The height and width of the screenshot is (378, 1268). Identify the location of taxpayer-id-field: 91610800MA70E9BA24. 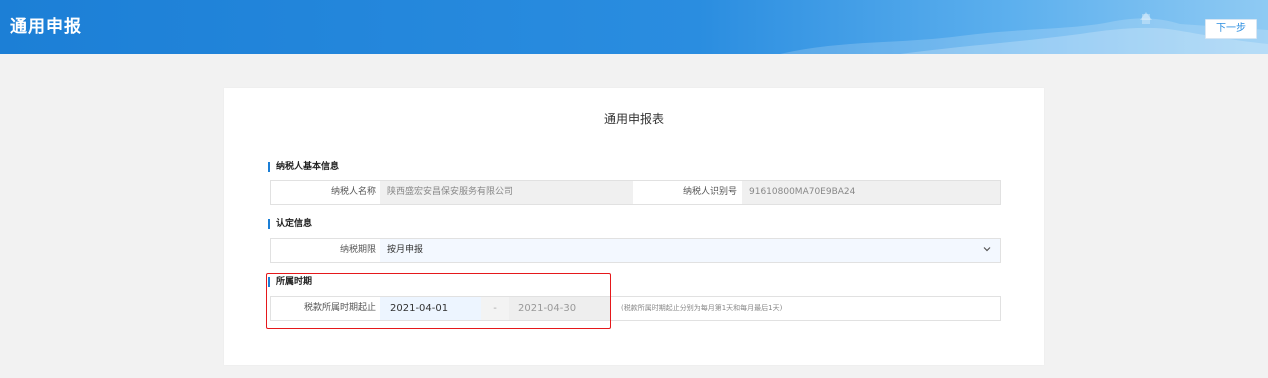
(871, 192).